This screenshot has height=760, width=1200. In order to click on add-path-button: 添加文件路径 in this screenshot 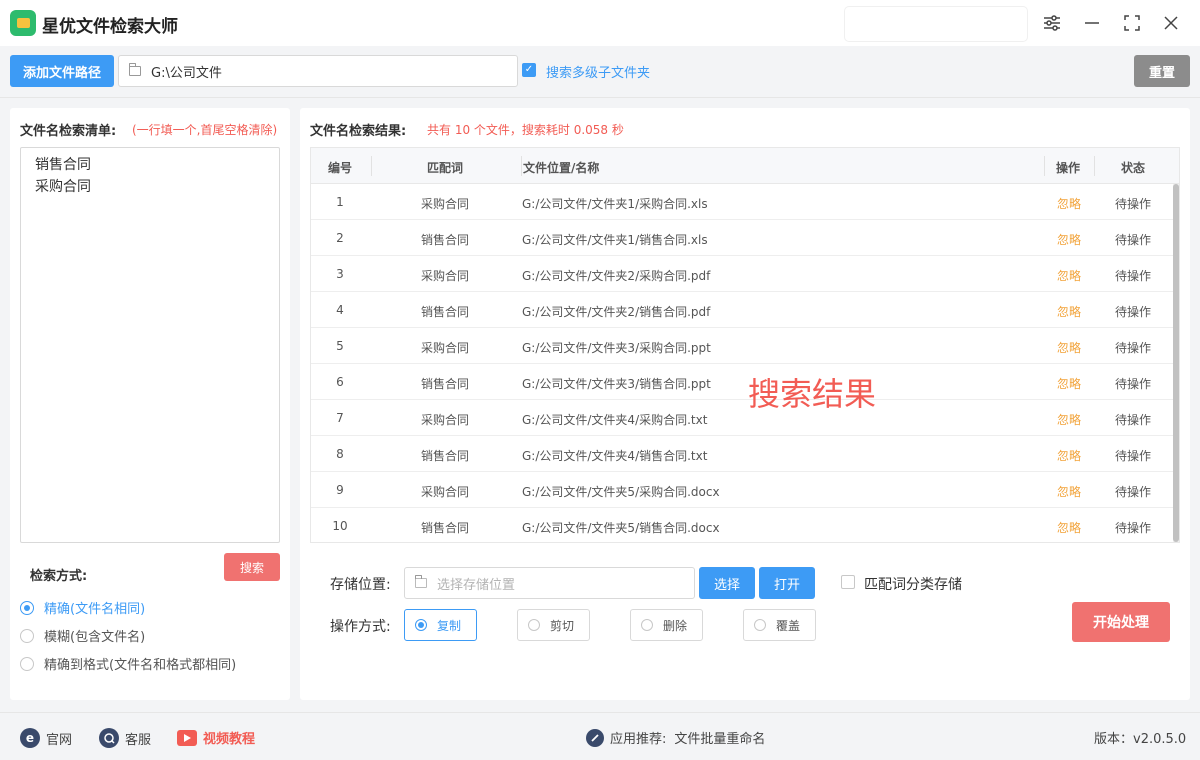, I will do `click(62, 71)`.